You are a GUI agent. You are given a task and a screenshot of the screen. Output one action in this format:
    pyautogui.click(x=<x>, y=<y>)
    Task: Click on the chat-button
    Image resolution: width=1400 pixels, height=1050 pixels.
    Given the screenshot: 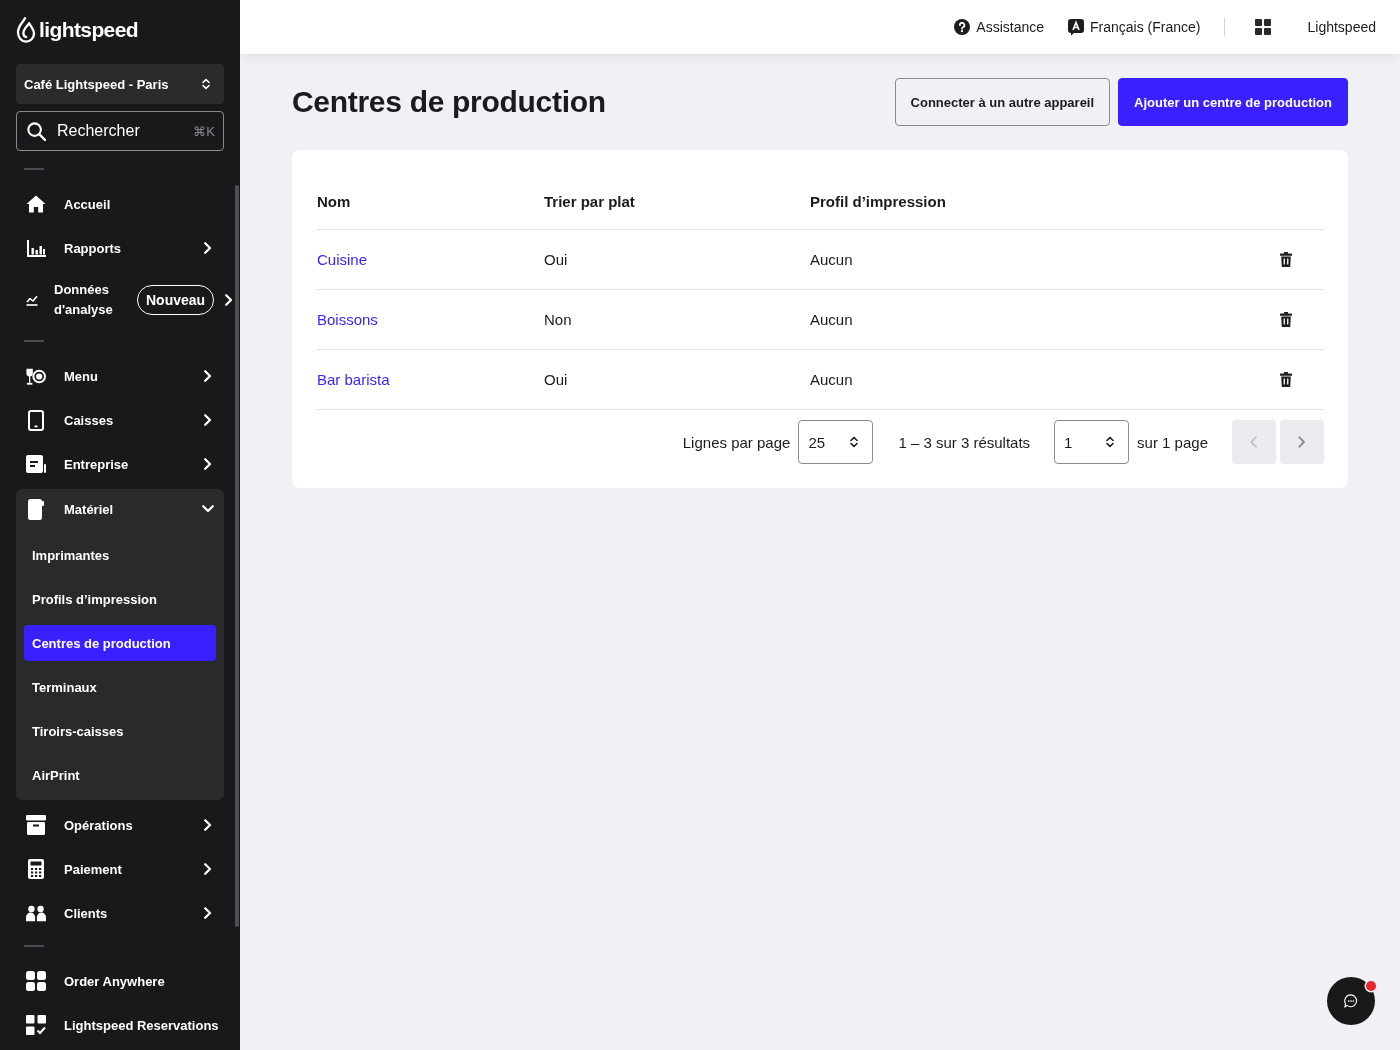 What is the action you would take?
    pyautogui.click(x=1351, y=1001)
    